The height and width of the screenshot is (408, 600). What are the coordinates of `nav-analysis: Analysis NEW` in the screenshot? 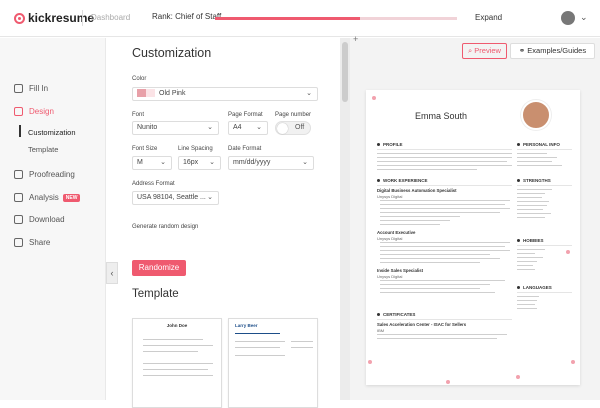 It's located at (47, 197).